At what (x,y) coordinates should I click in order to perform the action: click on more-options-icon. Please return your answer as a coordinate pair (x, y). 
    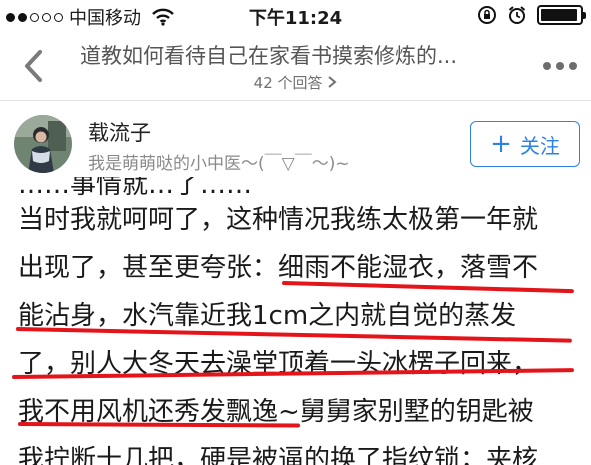
    Looking at the image, I should click on (560, 66).